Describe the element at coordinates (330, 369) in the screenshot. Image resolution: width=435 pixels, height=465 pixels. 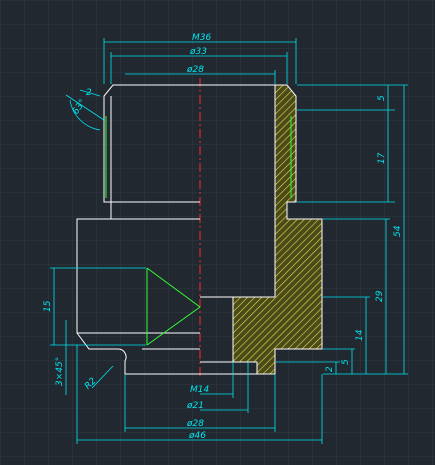
I see `label-v2-bottom: 2` at that location.